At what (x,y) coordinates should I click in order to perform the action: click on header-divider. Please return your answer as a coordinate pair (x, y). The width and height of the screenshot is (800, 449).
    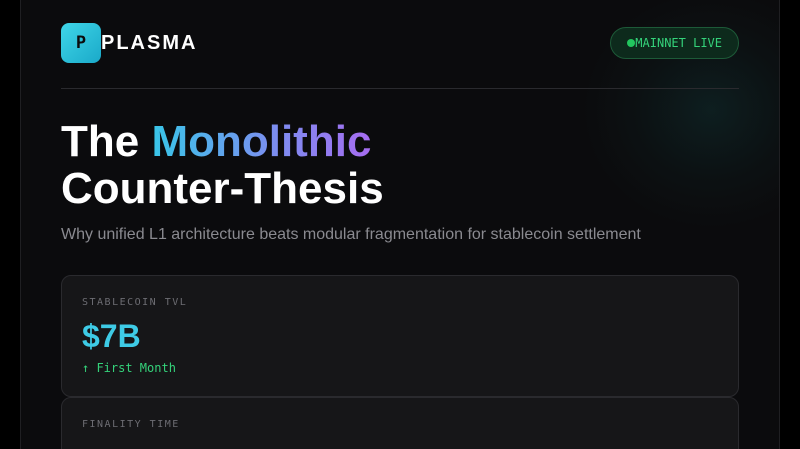
    Looking at the image, I should click on (400, 88).